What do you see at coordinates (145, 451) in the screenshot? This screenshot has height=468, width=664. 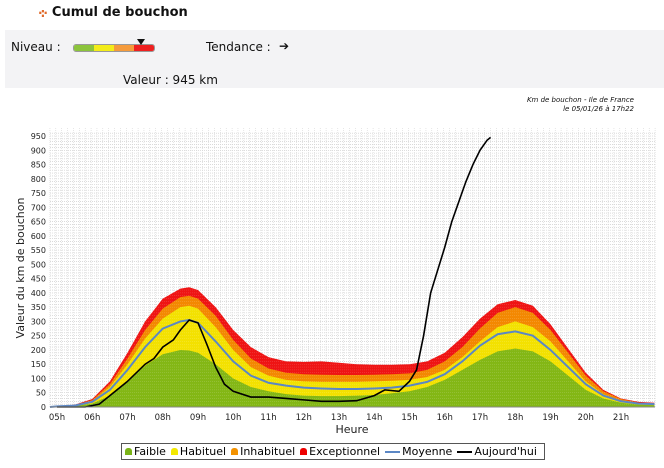 I see `legend-faible: Faible` at bounding box center [145, 451].